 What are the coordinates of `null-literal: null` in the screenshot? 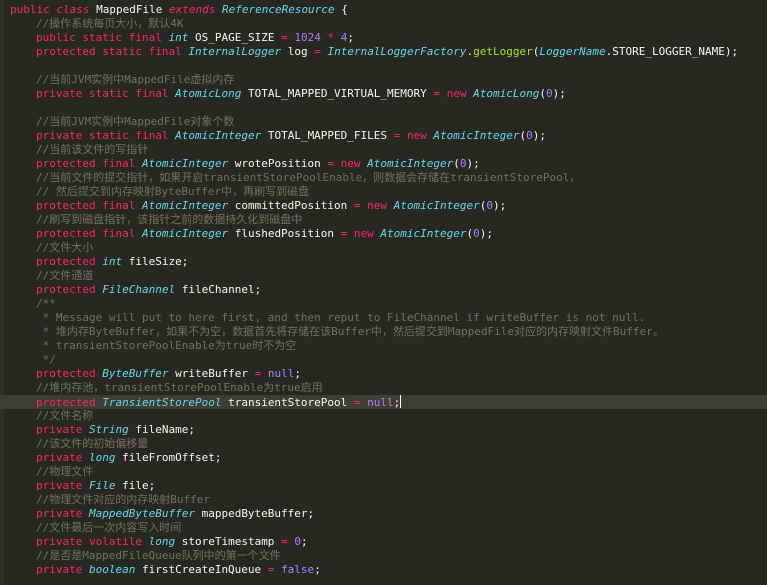 It's located at (281, 373).